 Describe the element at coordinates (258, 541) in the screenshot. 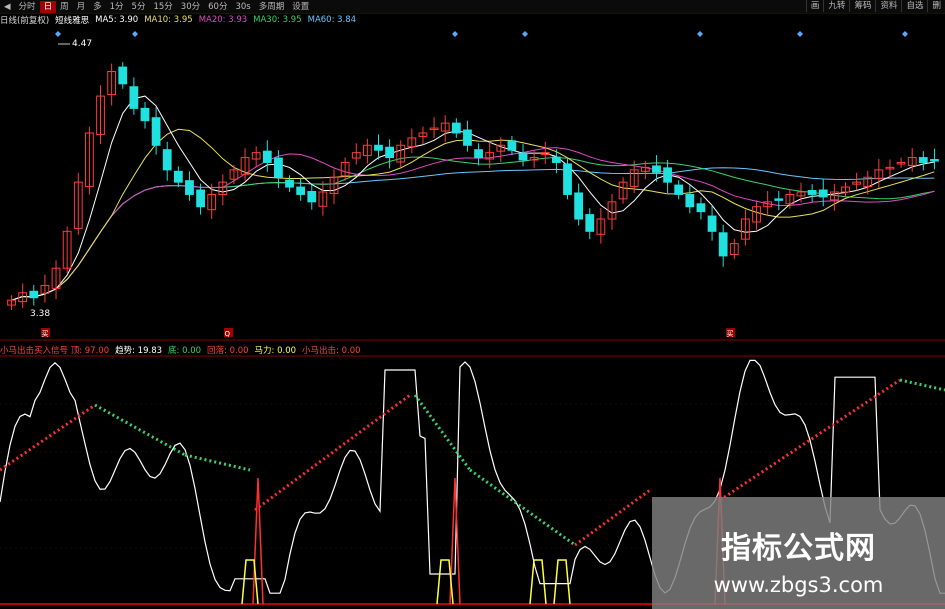

I see `spike-signal` at that location.